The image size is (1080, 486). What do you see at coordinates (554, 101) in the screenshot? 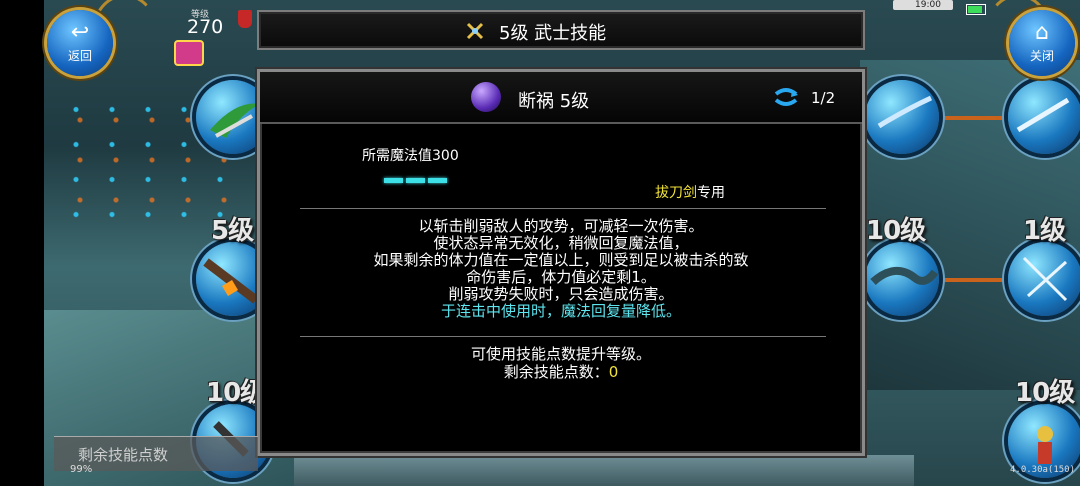
I see `skill-name: 断祸 5级` at bounding box center [554, 101].